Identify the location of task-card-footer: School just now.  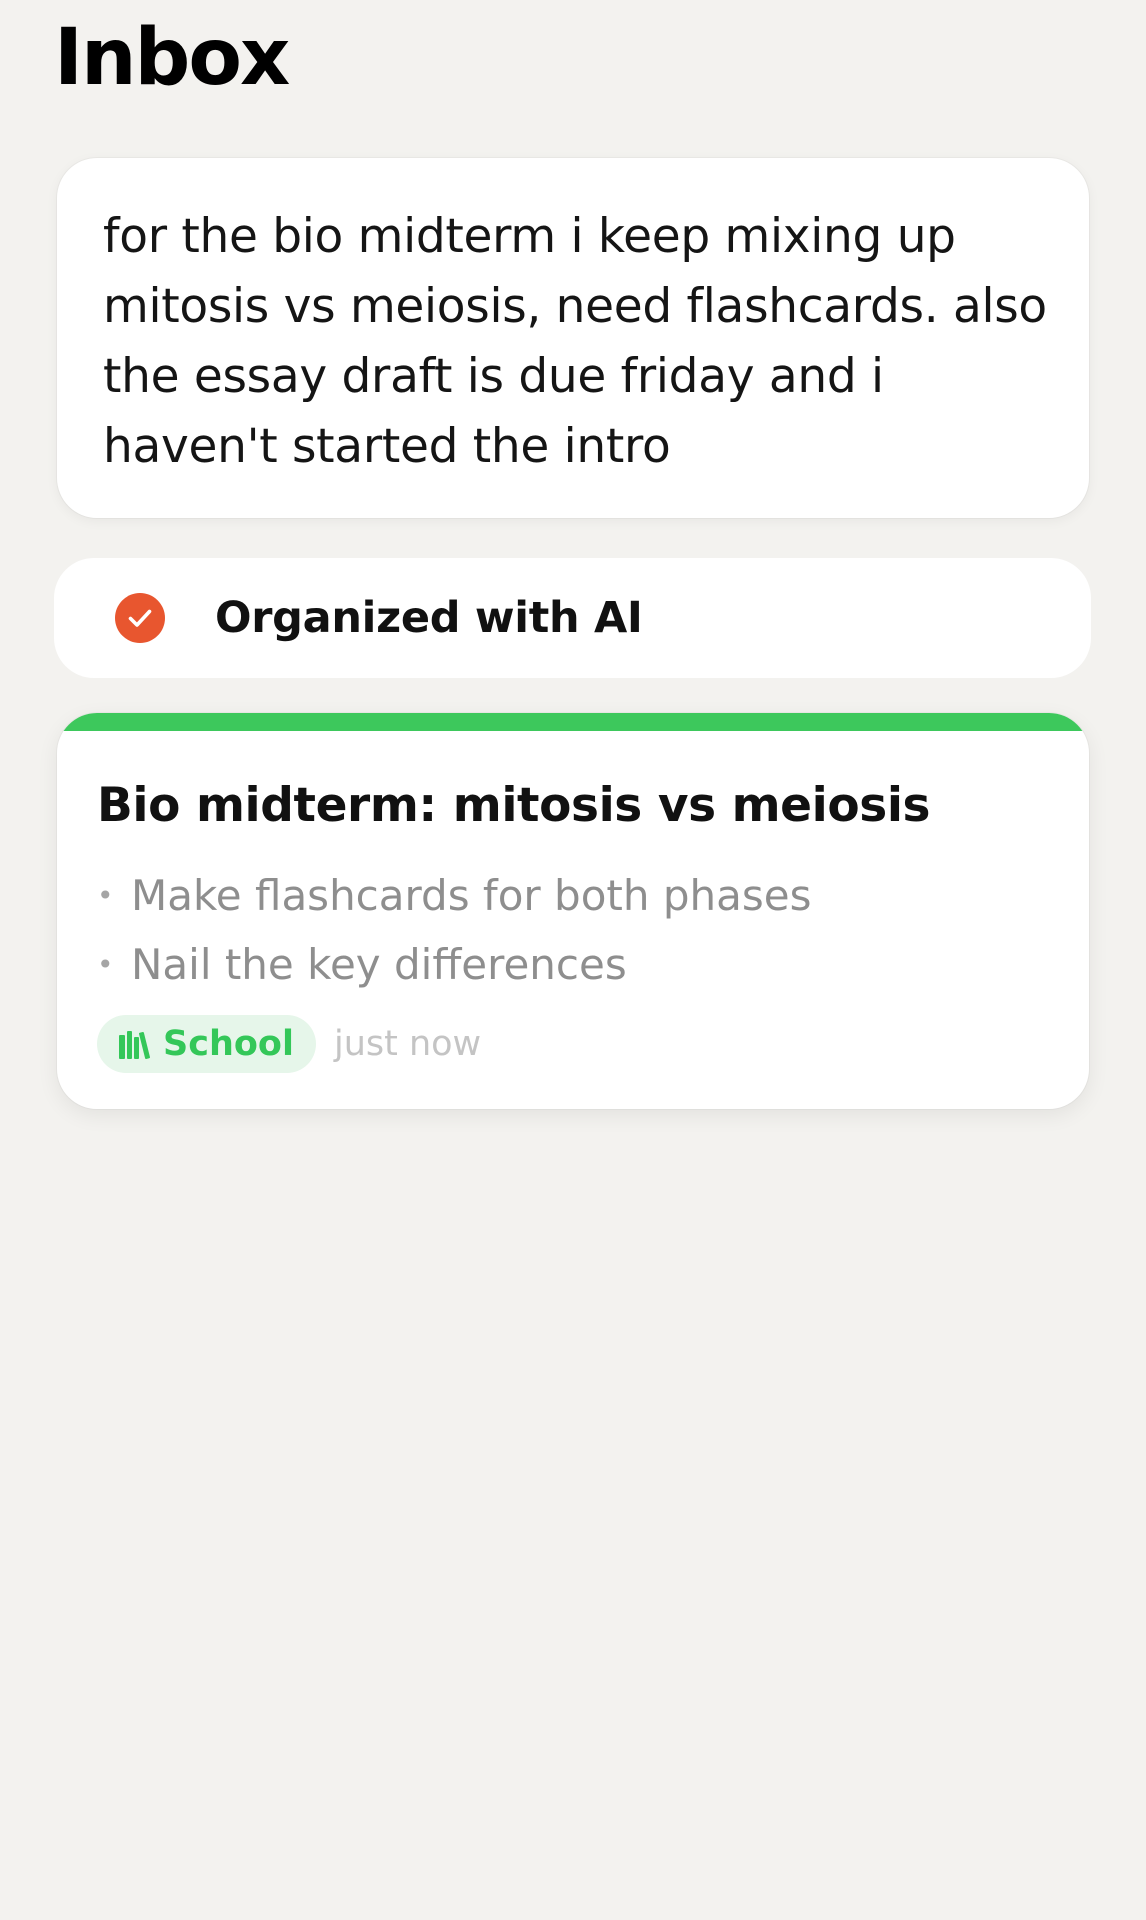
(573, 1044).